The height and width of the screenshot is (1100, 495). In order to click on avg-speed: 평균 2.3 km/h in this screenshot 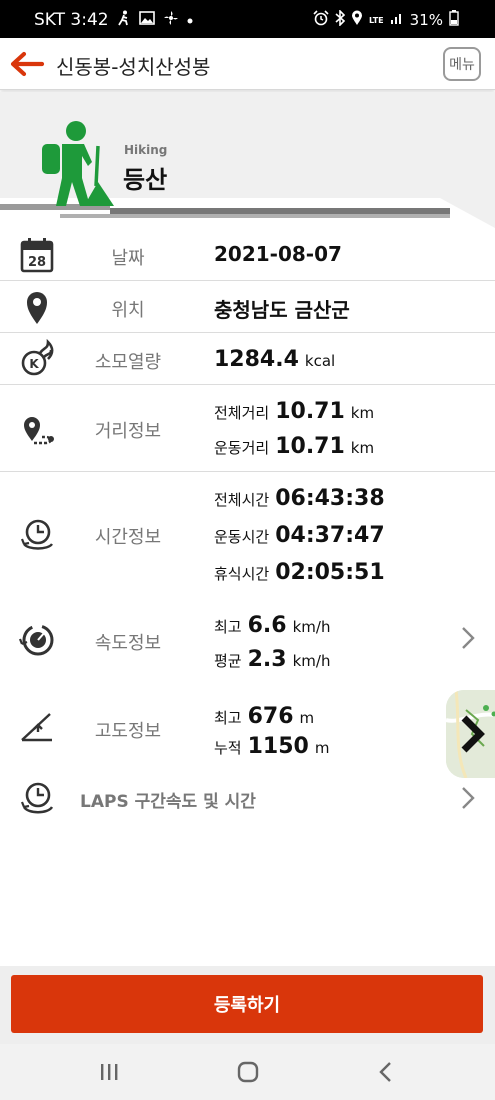, I will do `click(272, 659)`.